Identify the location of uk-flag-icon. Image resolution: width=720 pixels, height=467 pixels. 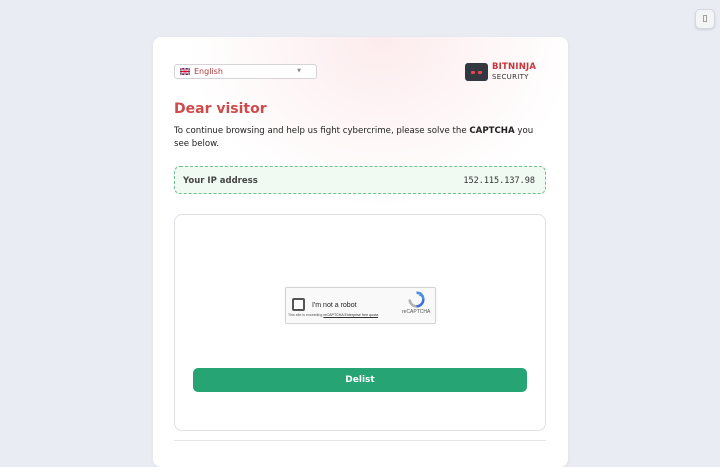
(185, 71).